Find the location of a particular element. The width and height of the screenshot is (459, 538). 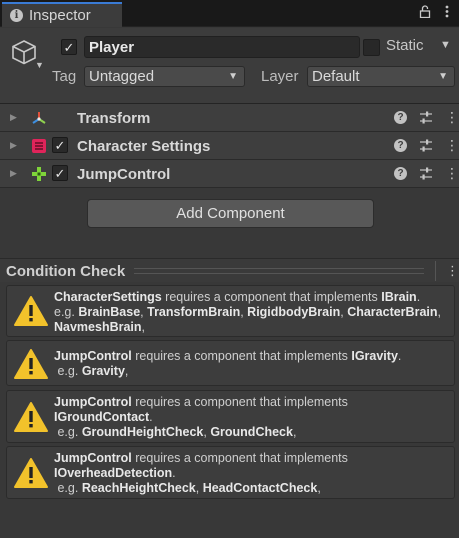

interface-name: IGroundContact is located at coordinates (102, 417).